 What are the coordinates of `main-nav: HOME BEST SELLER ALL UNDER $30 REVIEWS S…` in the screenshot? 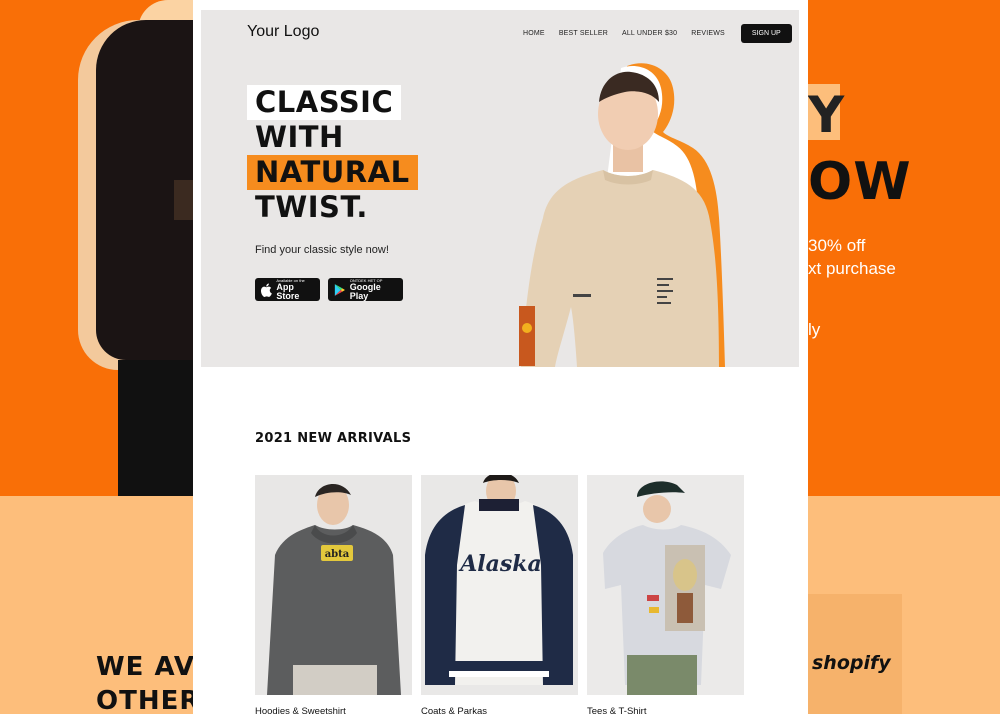 It's located at (657, 33).